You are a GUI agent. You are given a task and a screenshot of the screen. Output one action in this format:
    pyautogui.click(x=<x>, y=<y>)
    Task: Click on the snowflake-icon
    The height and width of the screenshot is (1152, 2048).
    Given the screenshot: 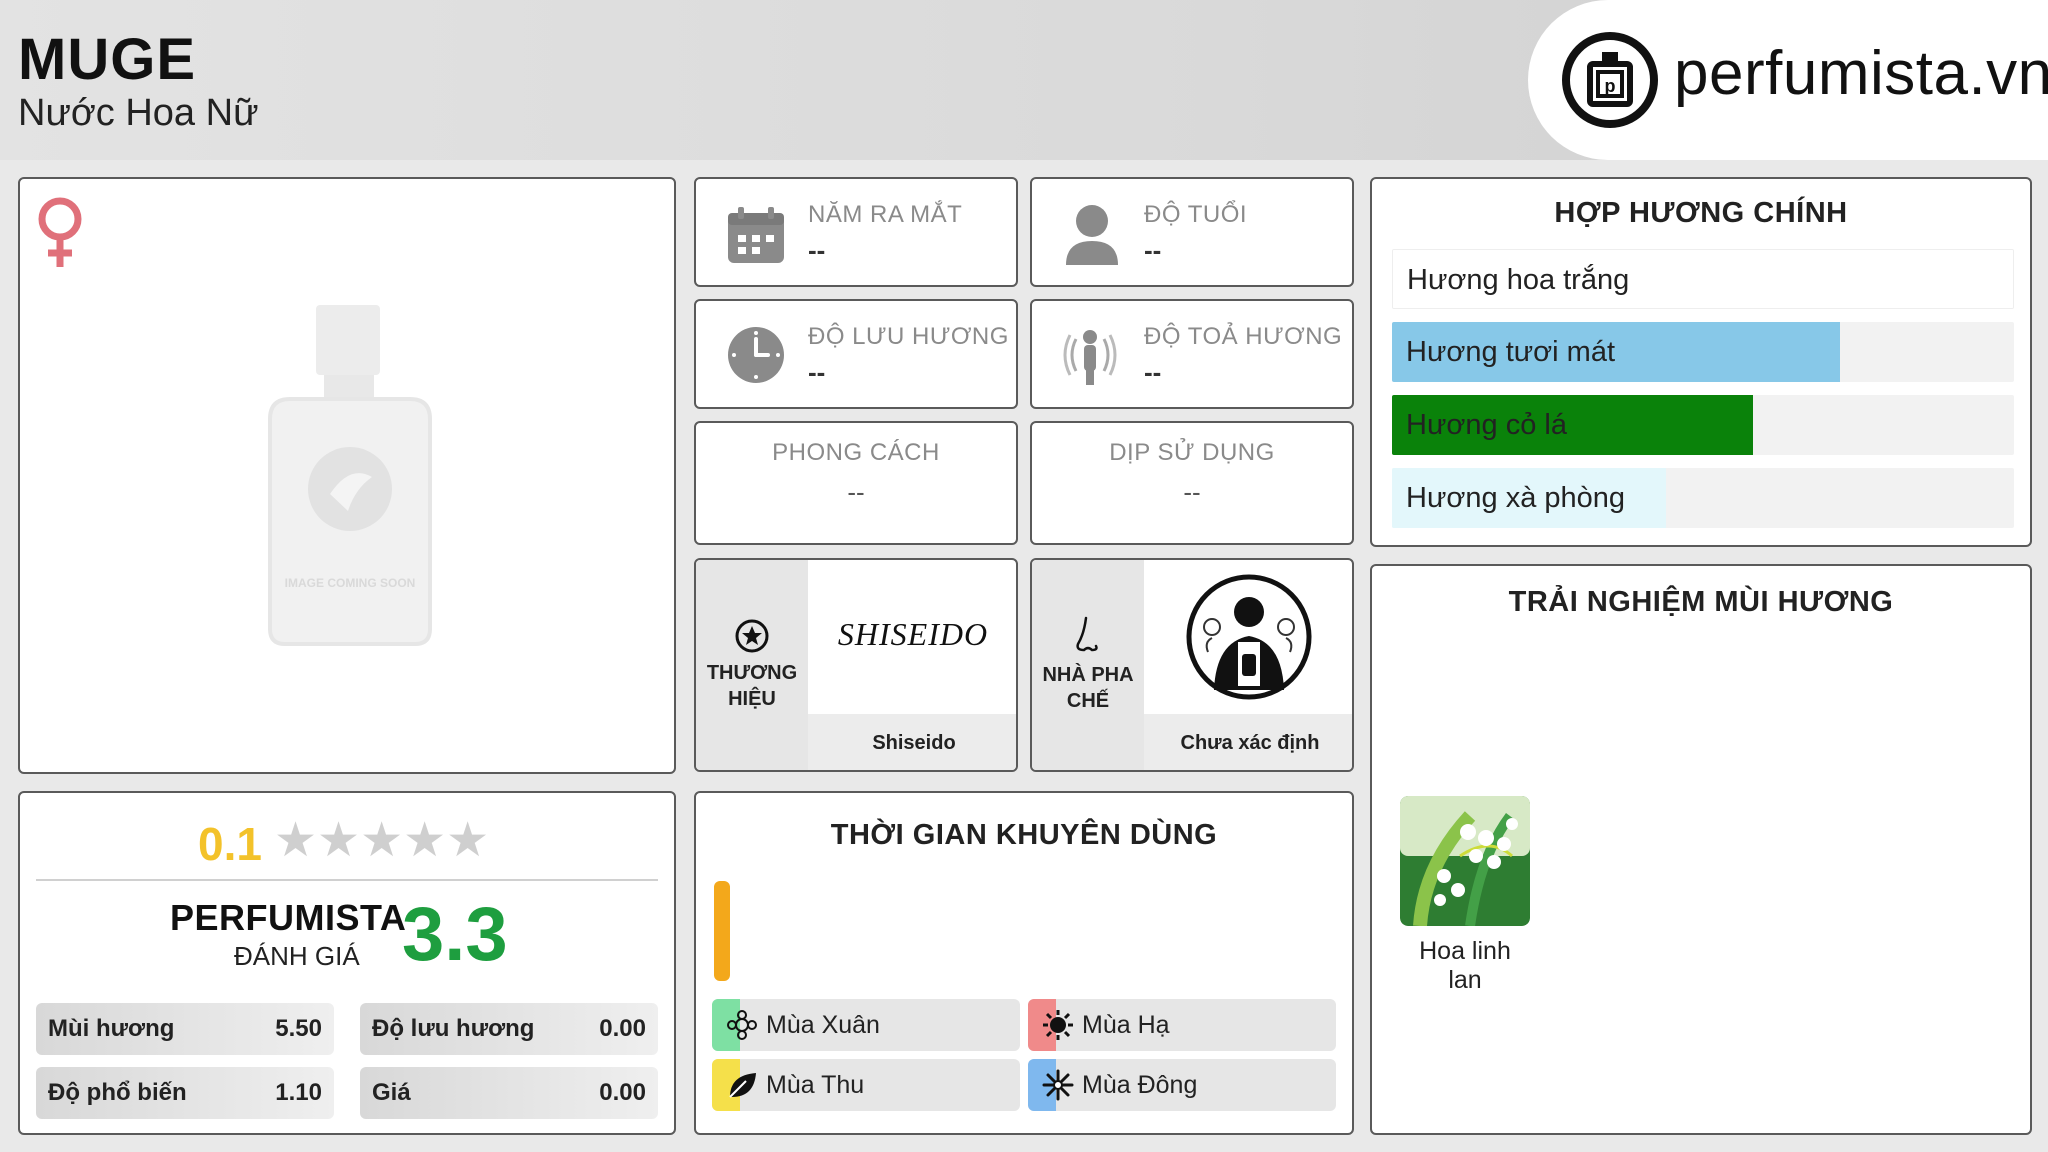 What is the action you would take?
    pyautogui.click(x=1058, y=1085)
    